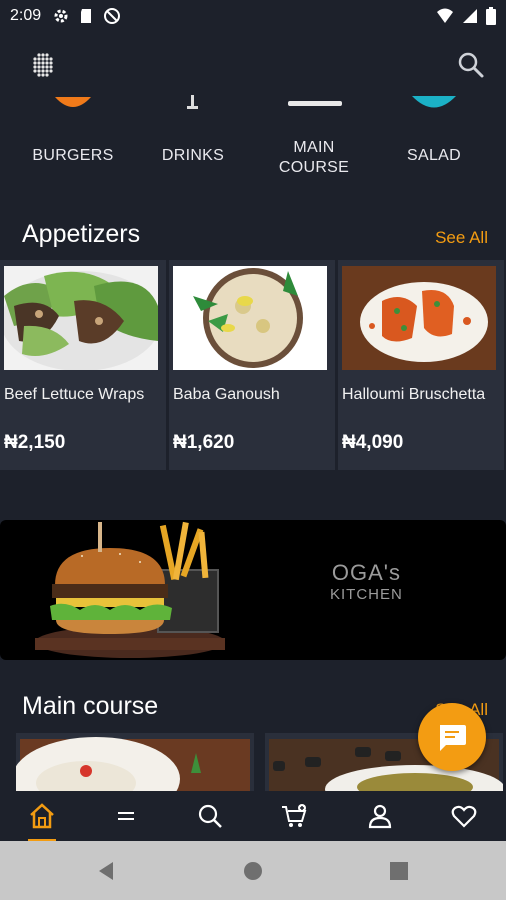 The image size is (506, 900). Describe the element at coordinates (461, 238) in the screenshot. I see `appetizers-see-all-link: See All` at that location.